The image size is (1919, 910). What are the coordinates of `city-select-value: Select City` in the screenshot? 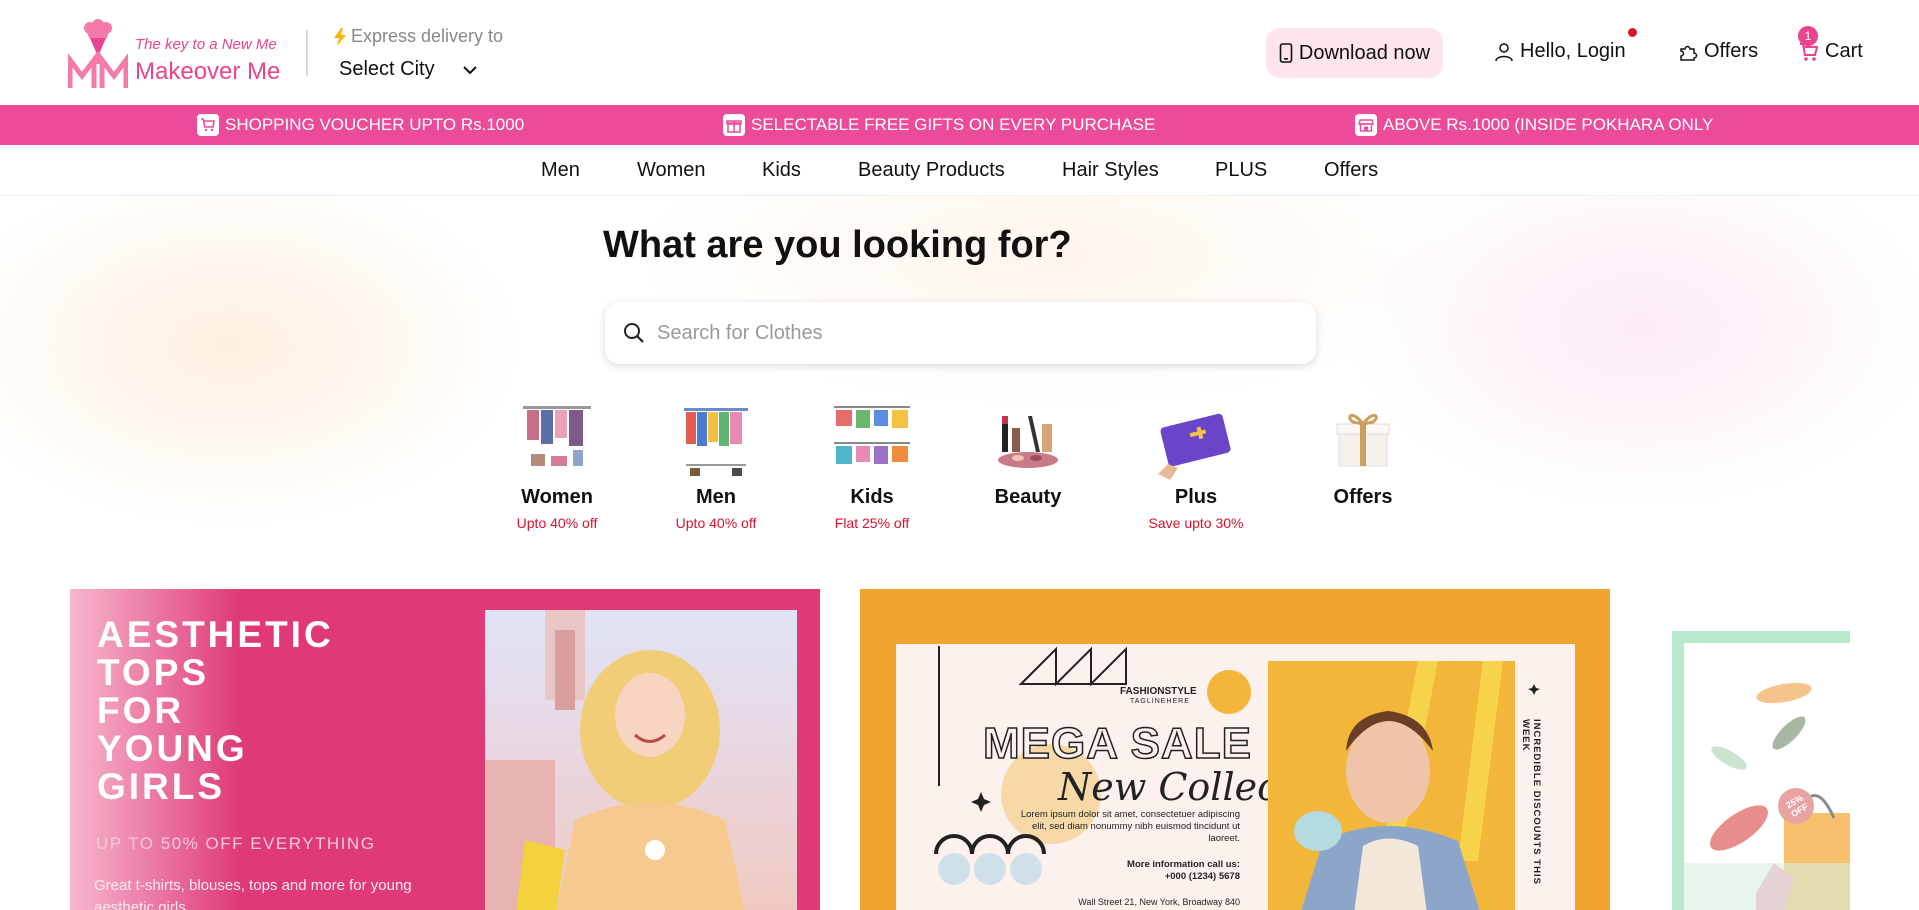 It's located at (387, 69).